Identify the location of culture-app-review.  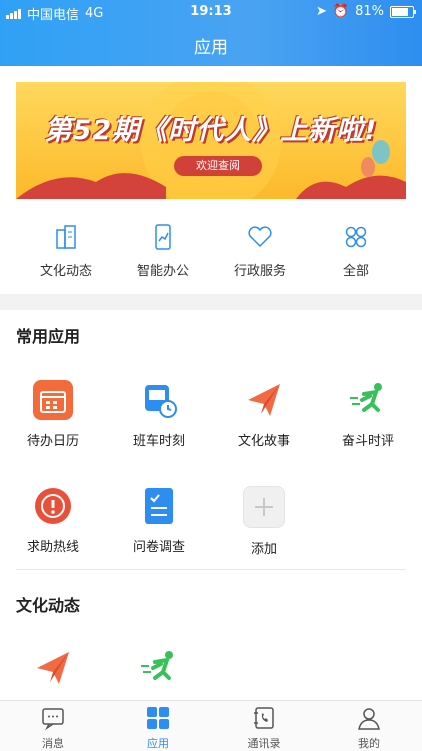
(159, 673).